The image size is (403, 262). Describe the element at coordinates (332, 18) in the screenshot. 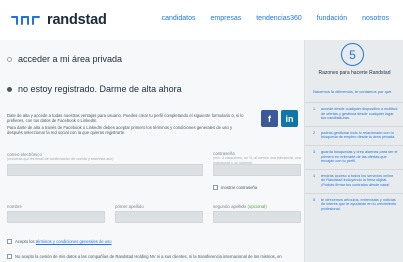

I see `nav-item-fundacion: fundación` at that location.